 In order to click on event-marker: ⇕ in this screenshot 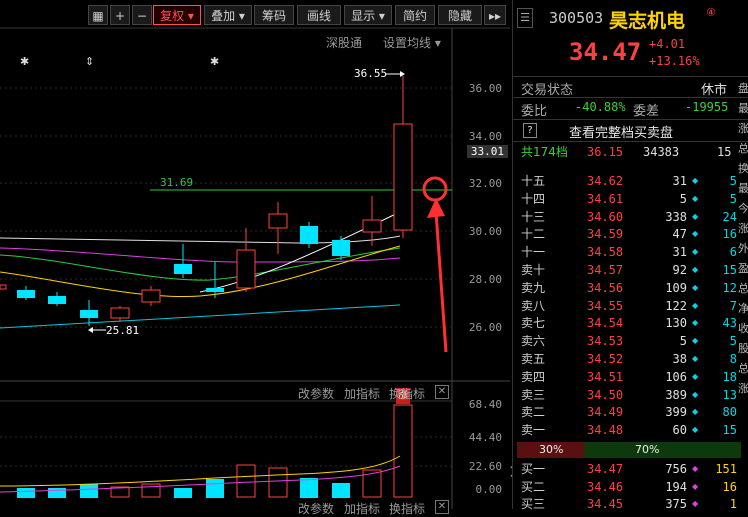, I will do `click(89, 61)`.